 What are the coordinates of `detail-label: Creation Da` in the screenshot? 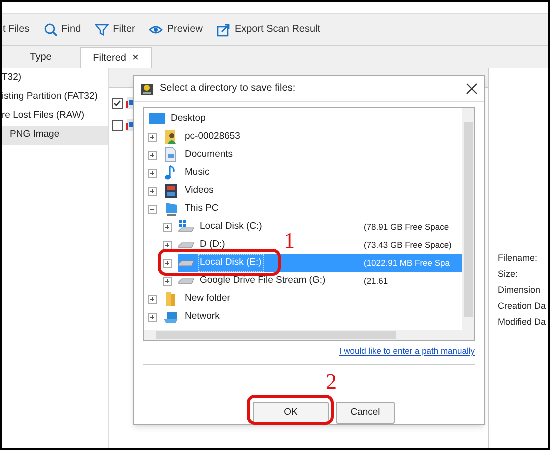 It's located at (523, 306).